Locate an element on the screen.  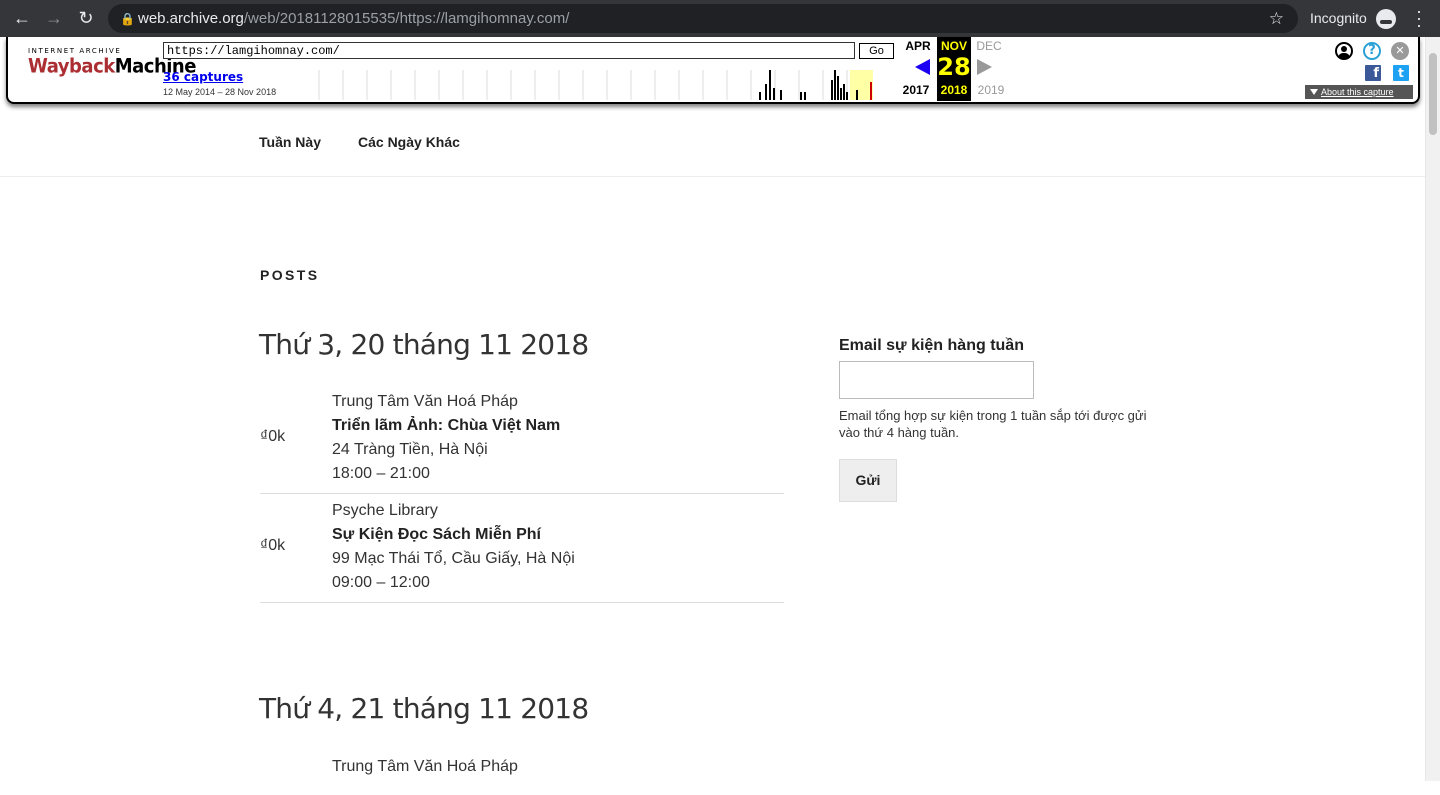
reload-icon: ↻ is located at coordinates (86, 18).